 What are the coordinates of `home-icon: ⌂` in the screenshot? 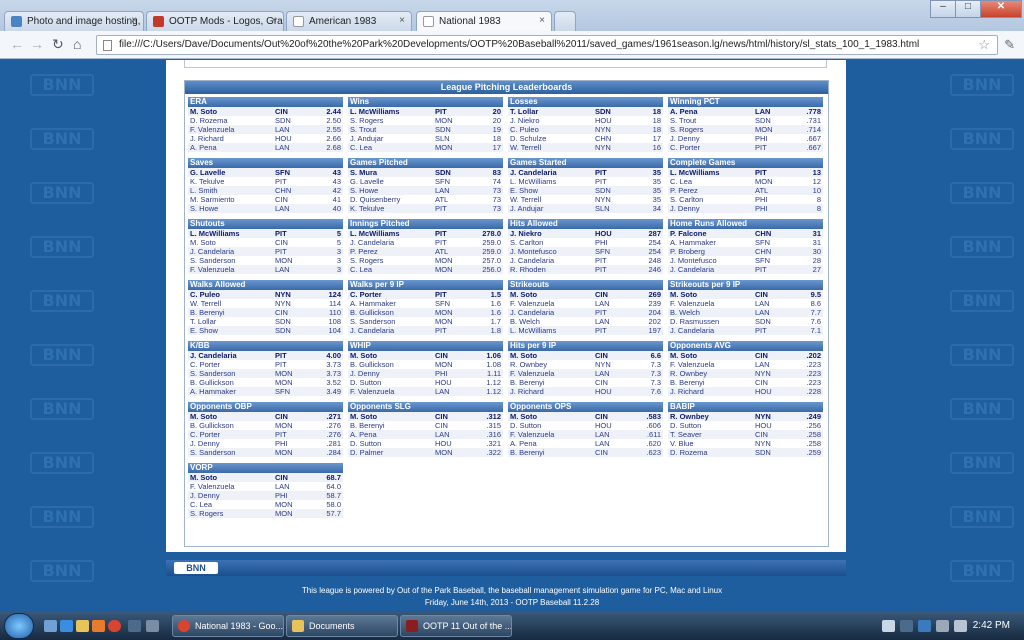 It's located at (77, 44).